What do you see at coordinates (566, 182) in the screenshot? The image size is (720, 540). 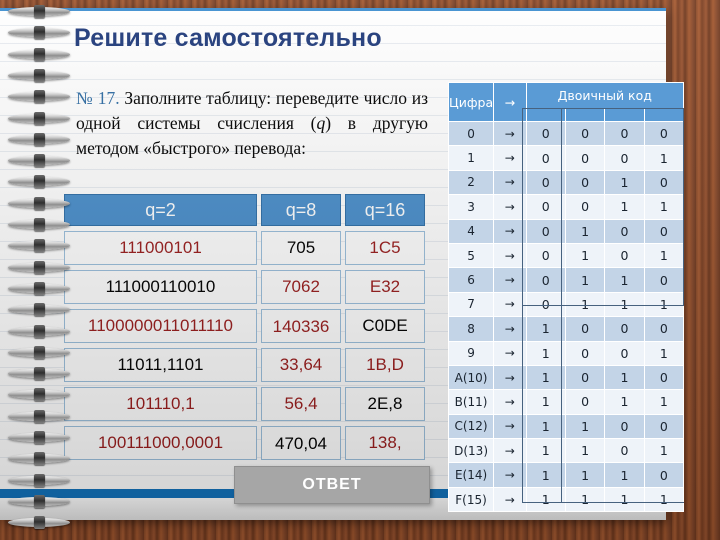 I see `table-row: 2 → 0 0 1 0` at bounding box center [566, 182].